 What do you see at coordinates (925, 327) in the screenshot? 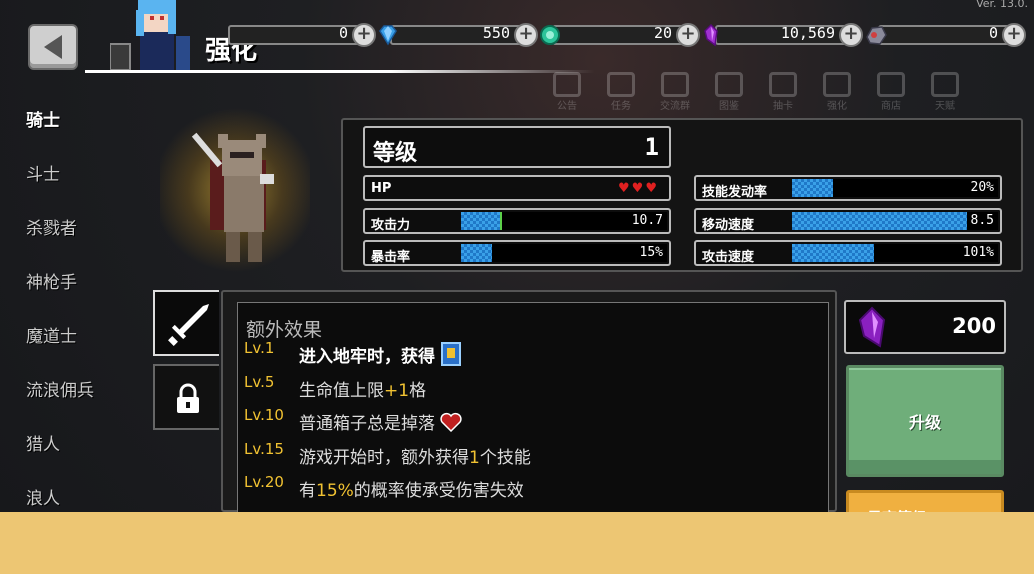
I see `upgrade-cost: 200` at bounding box center [925, 327].